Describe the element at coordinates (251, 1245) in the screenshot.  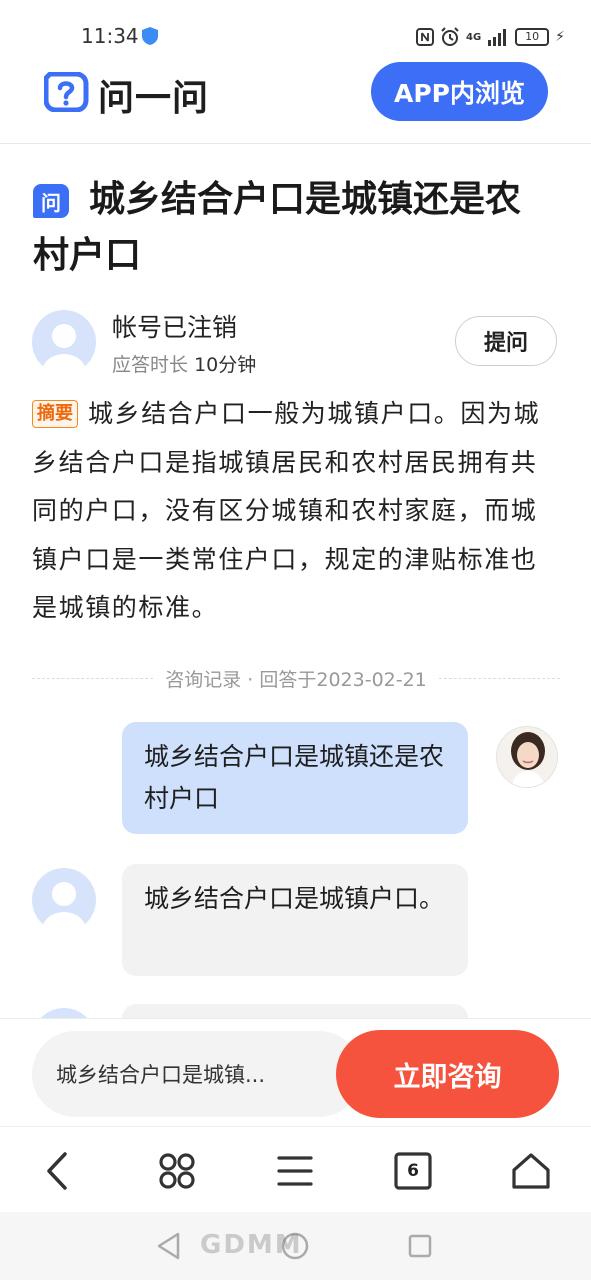
I see `watermark: GDMM` at that location.